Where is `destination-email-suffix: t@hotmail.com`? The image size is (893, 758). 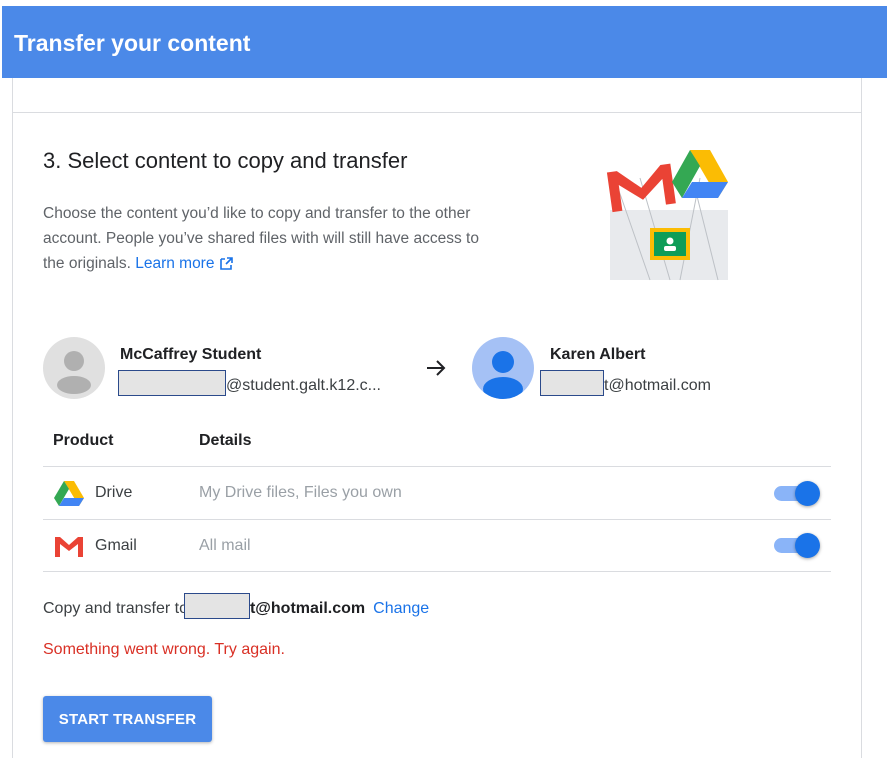
destination-email-suffix: t@hotmail.com is located at coordinates (657, 385).